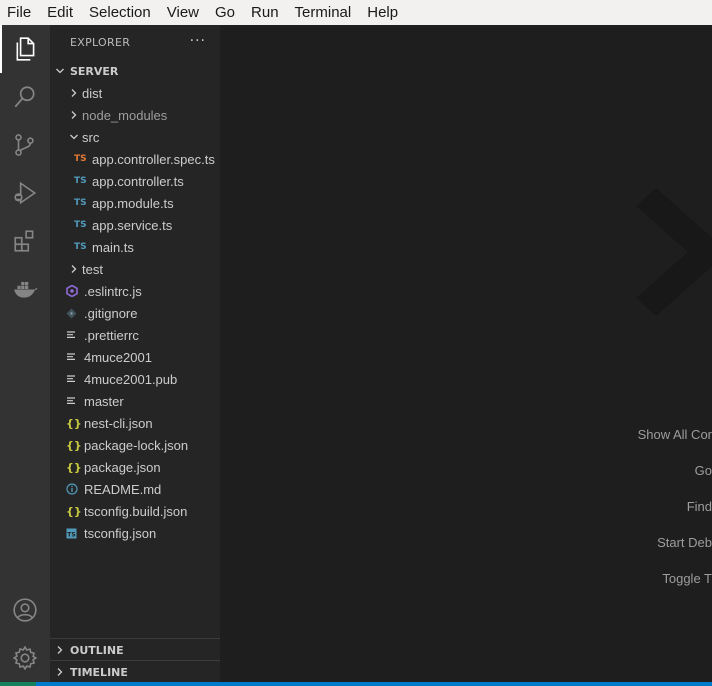 This screenshot has width=712, height=686. I want to click on settings-gear-icon, so click(25, 658).